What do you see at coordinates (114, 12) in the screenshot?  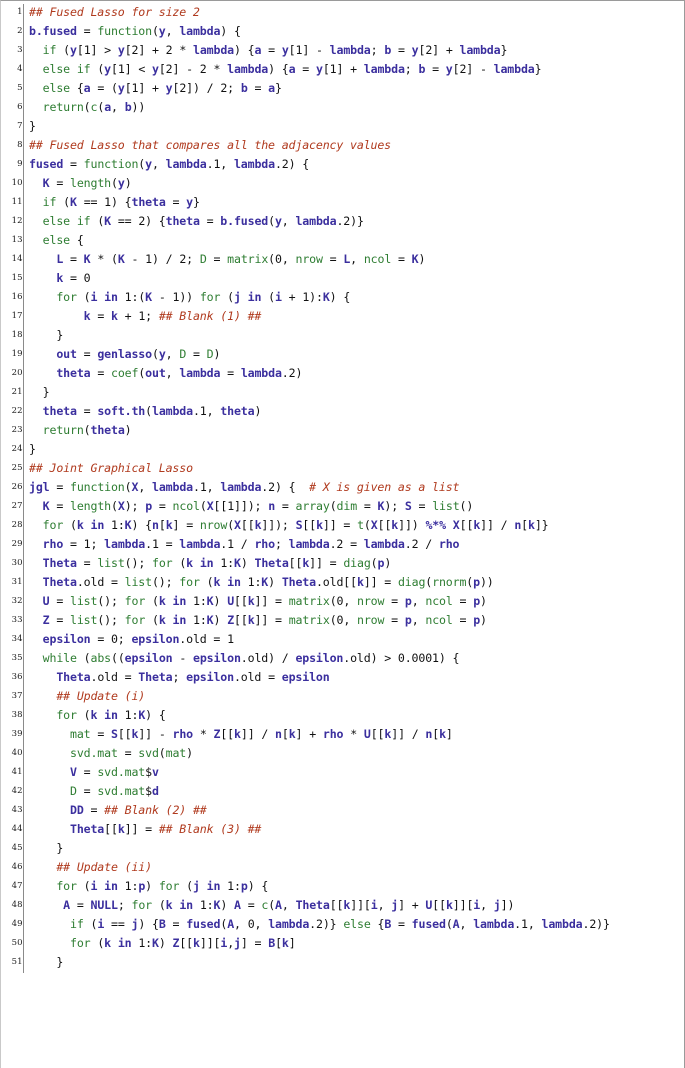 I see `code-token-cmt: ## Fused Lasso for size 2` at bounding box center [114, 12].